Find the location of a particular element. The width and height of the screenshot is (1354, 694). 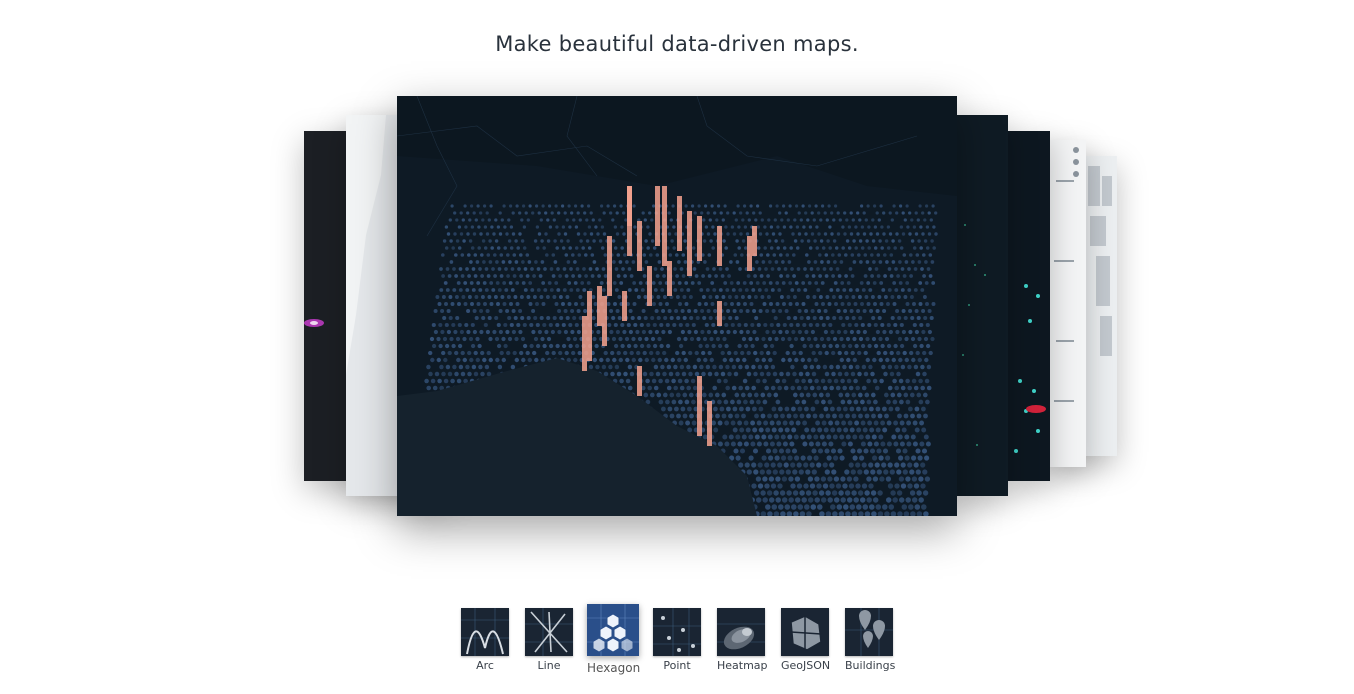

layer-point-label: Point is located at coordinates (677, 665).